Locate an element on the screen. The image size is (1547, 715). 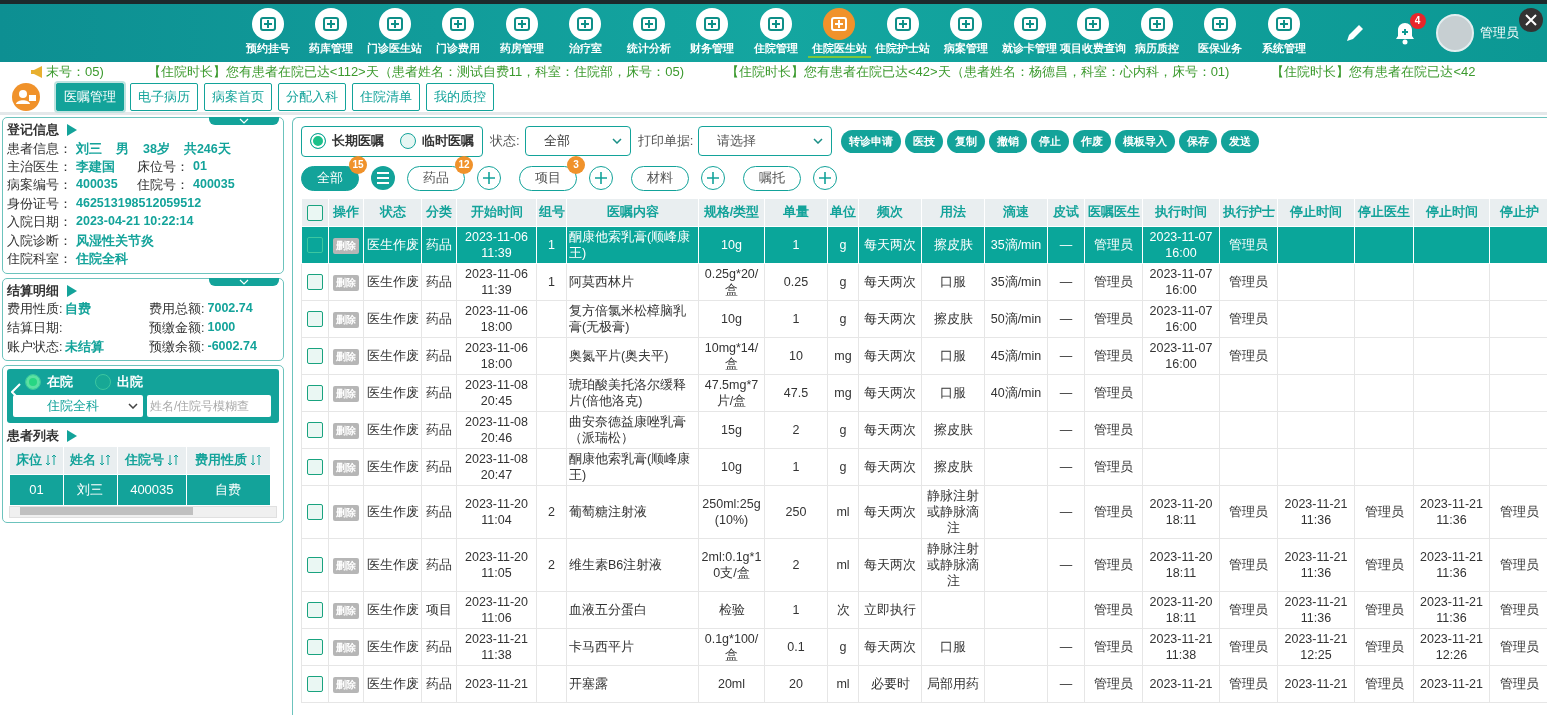
action-button: 作废 is located at coordinates (1092, 141).